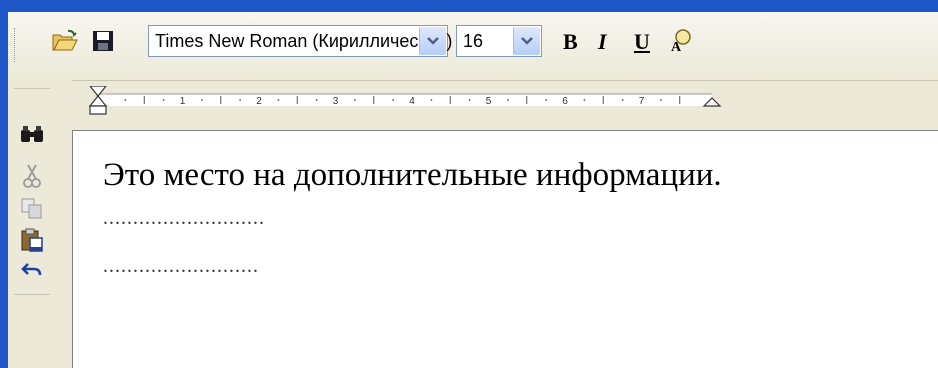  What do you see at coordinates (103, 41) in the screenshot?
I see `save-icon` at bounding box center [103, 41].